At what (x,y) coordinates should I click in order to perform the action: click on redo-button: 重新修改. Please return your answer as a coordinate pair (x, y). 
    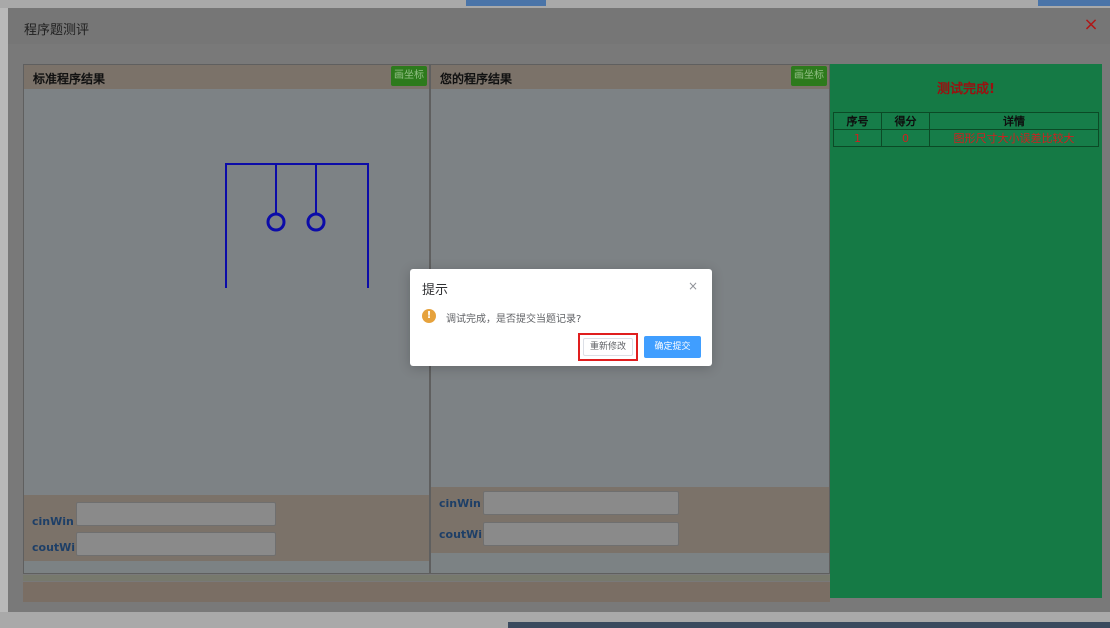
    Looking at the image, I should click on (608, 347).